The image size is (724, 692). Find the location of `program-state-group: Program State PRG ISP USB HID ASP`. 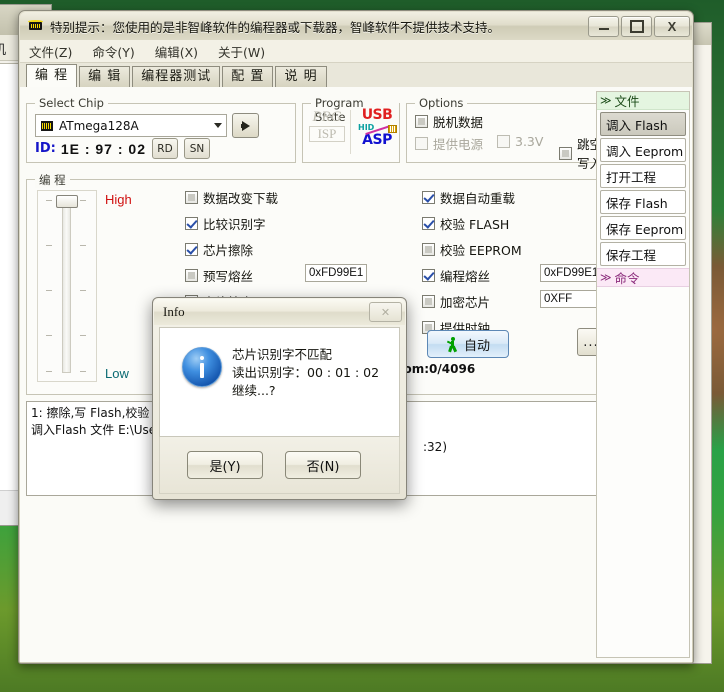

program-state-group: Program State PRG ISP USB HID ASP is located at coordinates (351, 129).